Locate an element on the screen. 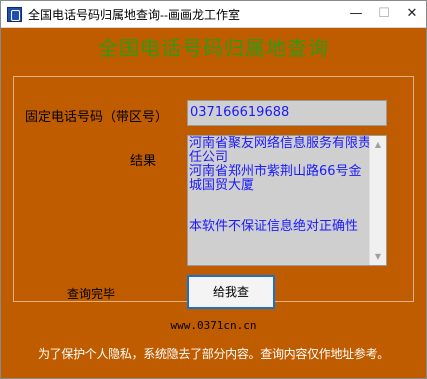 The width and height of the screenshot is (427, 379). phone-number-input: 037166619688 is located at coordinates (287, 113).